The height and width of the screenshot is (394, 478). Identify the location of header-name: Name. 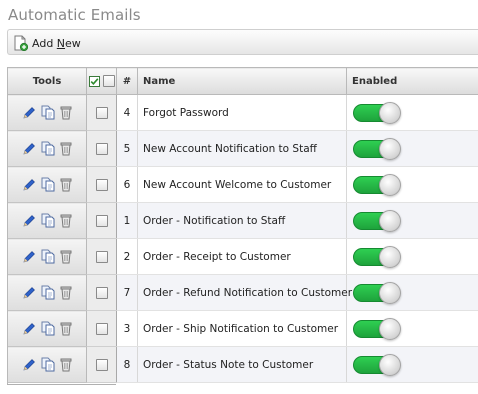
(242, 81).